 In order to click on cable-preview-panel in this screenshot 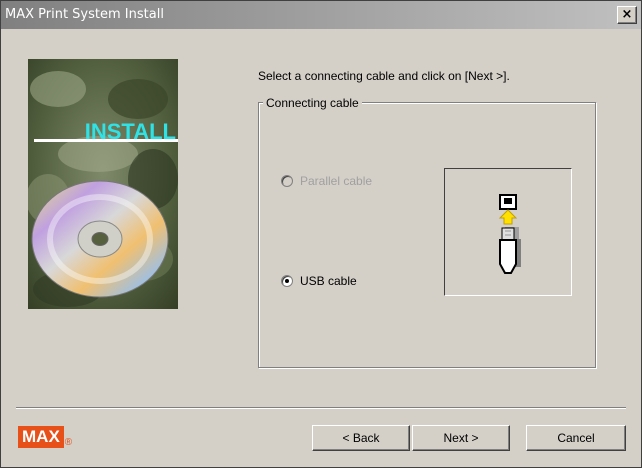, I will do `click(508, 232)`.